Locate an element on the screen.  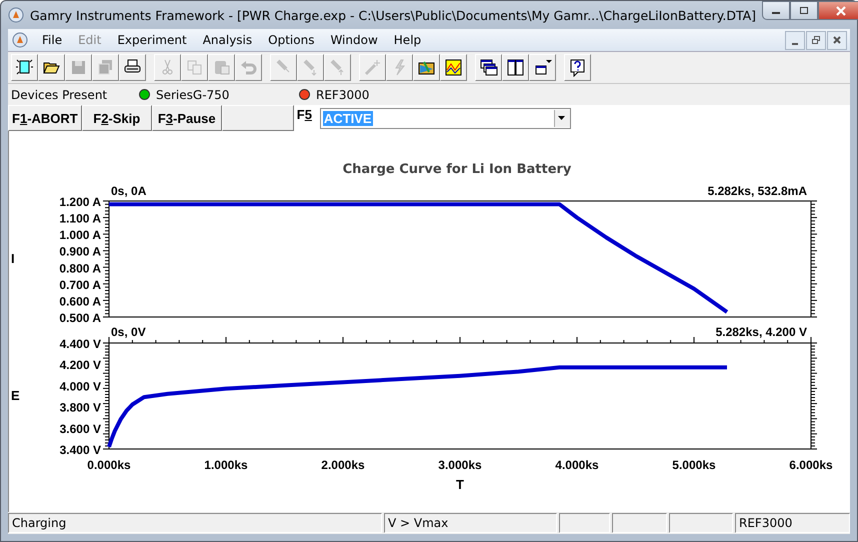
maximize-icon is located at coordinates (804, 10).